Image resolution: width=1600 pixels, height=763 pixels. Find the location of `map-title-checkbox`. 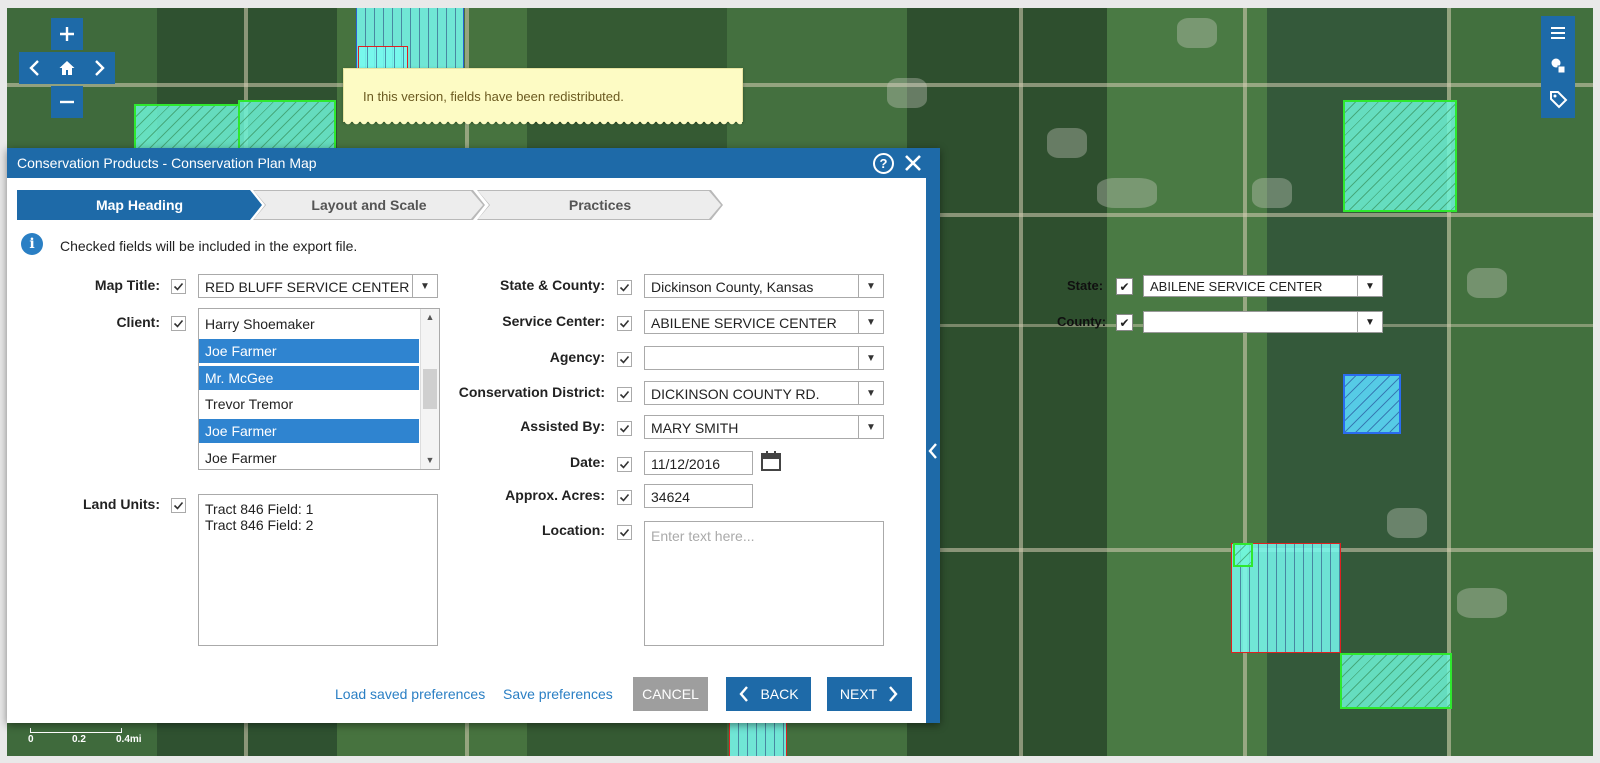

map-title-checkbox is located at coordinates (178, 286).